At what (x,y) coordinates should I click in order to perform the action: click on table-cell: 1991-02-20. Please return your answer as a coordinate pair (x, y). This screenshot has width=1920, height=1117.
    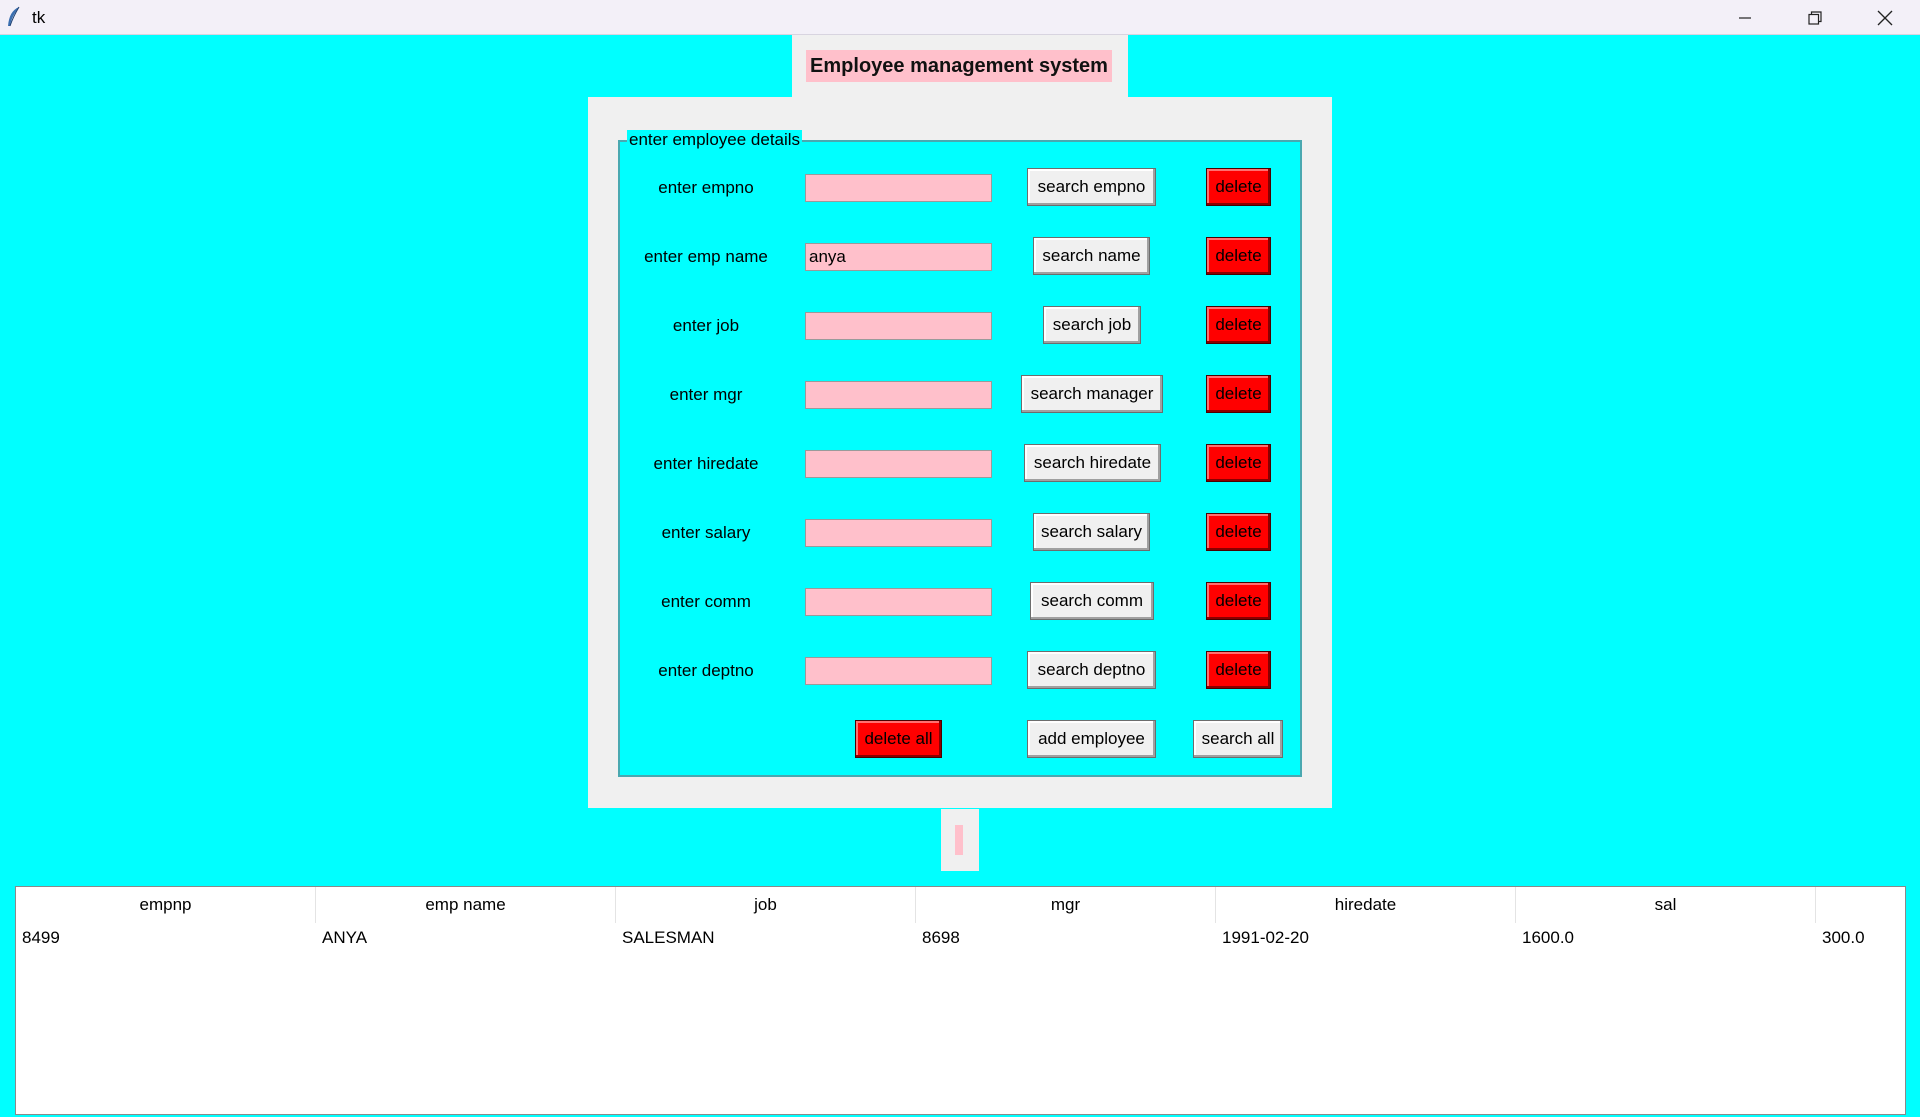
    Looking at the image, I should click on (1265, 937).